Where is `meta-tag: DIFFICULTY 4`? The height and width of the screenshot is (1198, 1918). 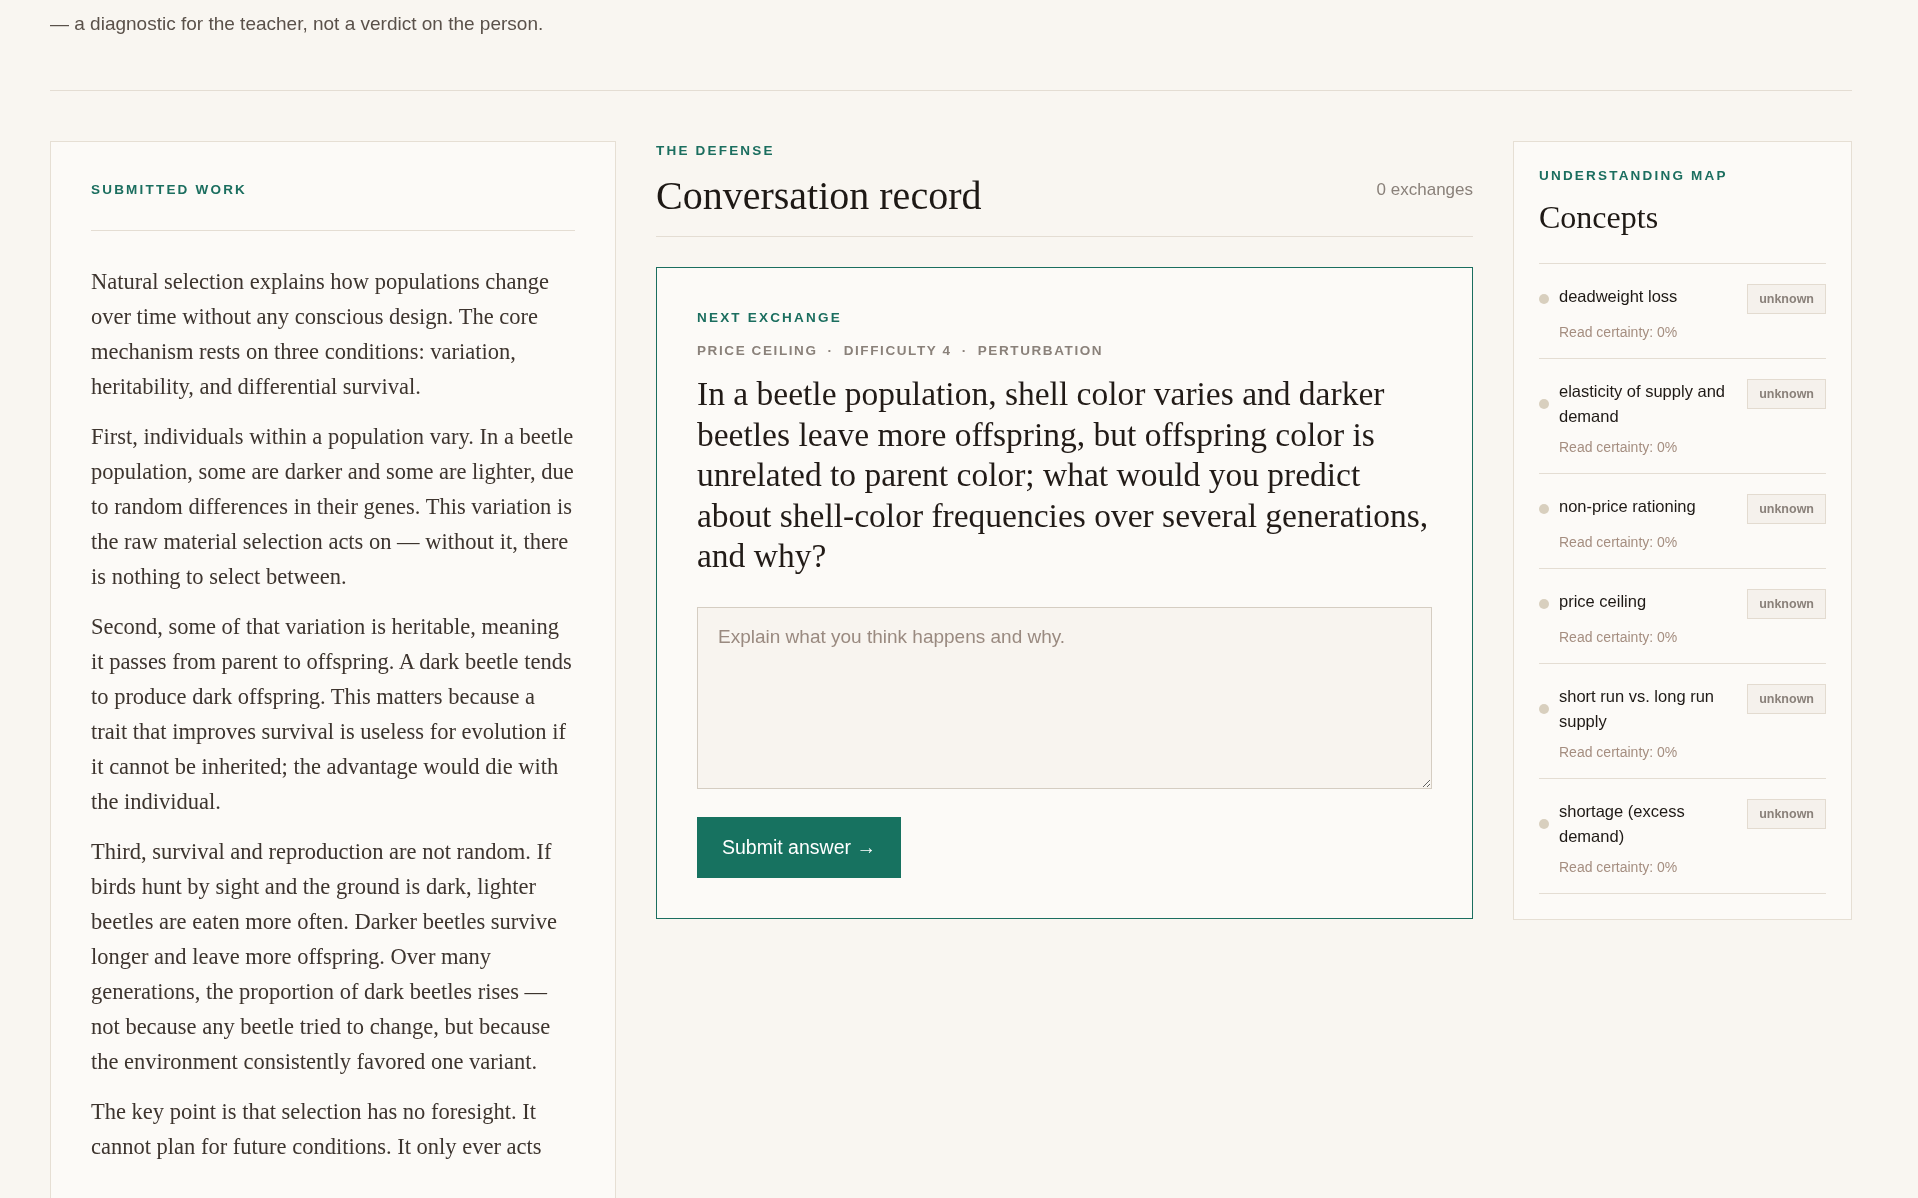
meta-tag: DIFFICULTY 4 is located at coordinates (897, 350).